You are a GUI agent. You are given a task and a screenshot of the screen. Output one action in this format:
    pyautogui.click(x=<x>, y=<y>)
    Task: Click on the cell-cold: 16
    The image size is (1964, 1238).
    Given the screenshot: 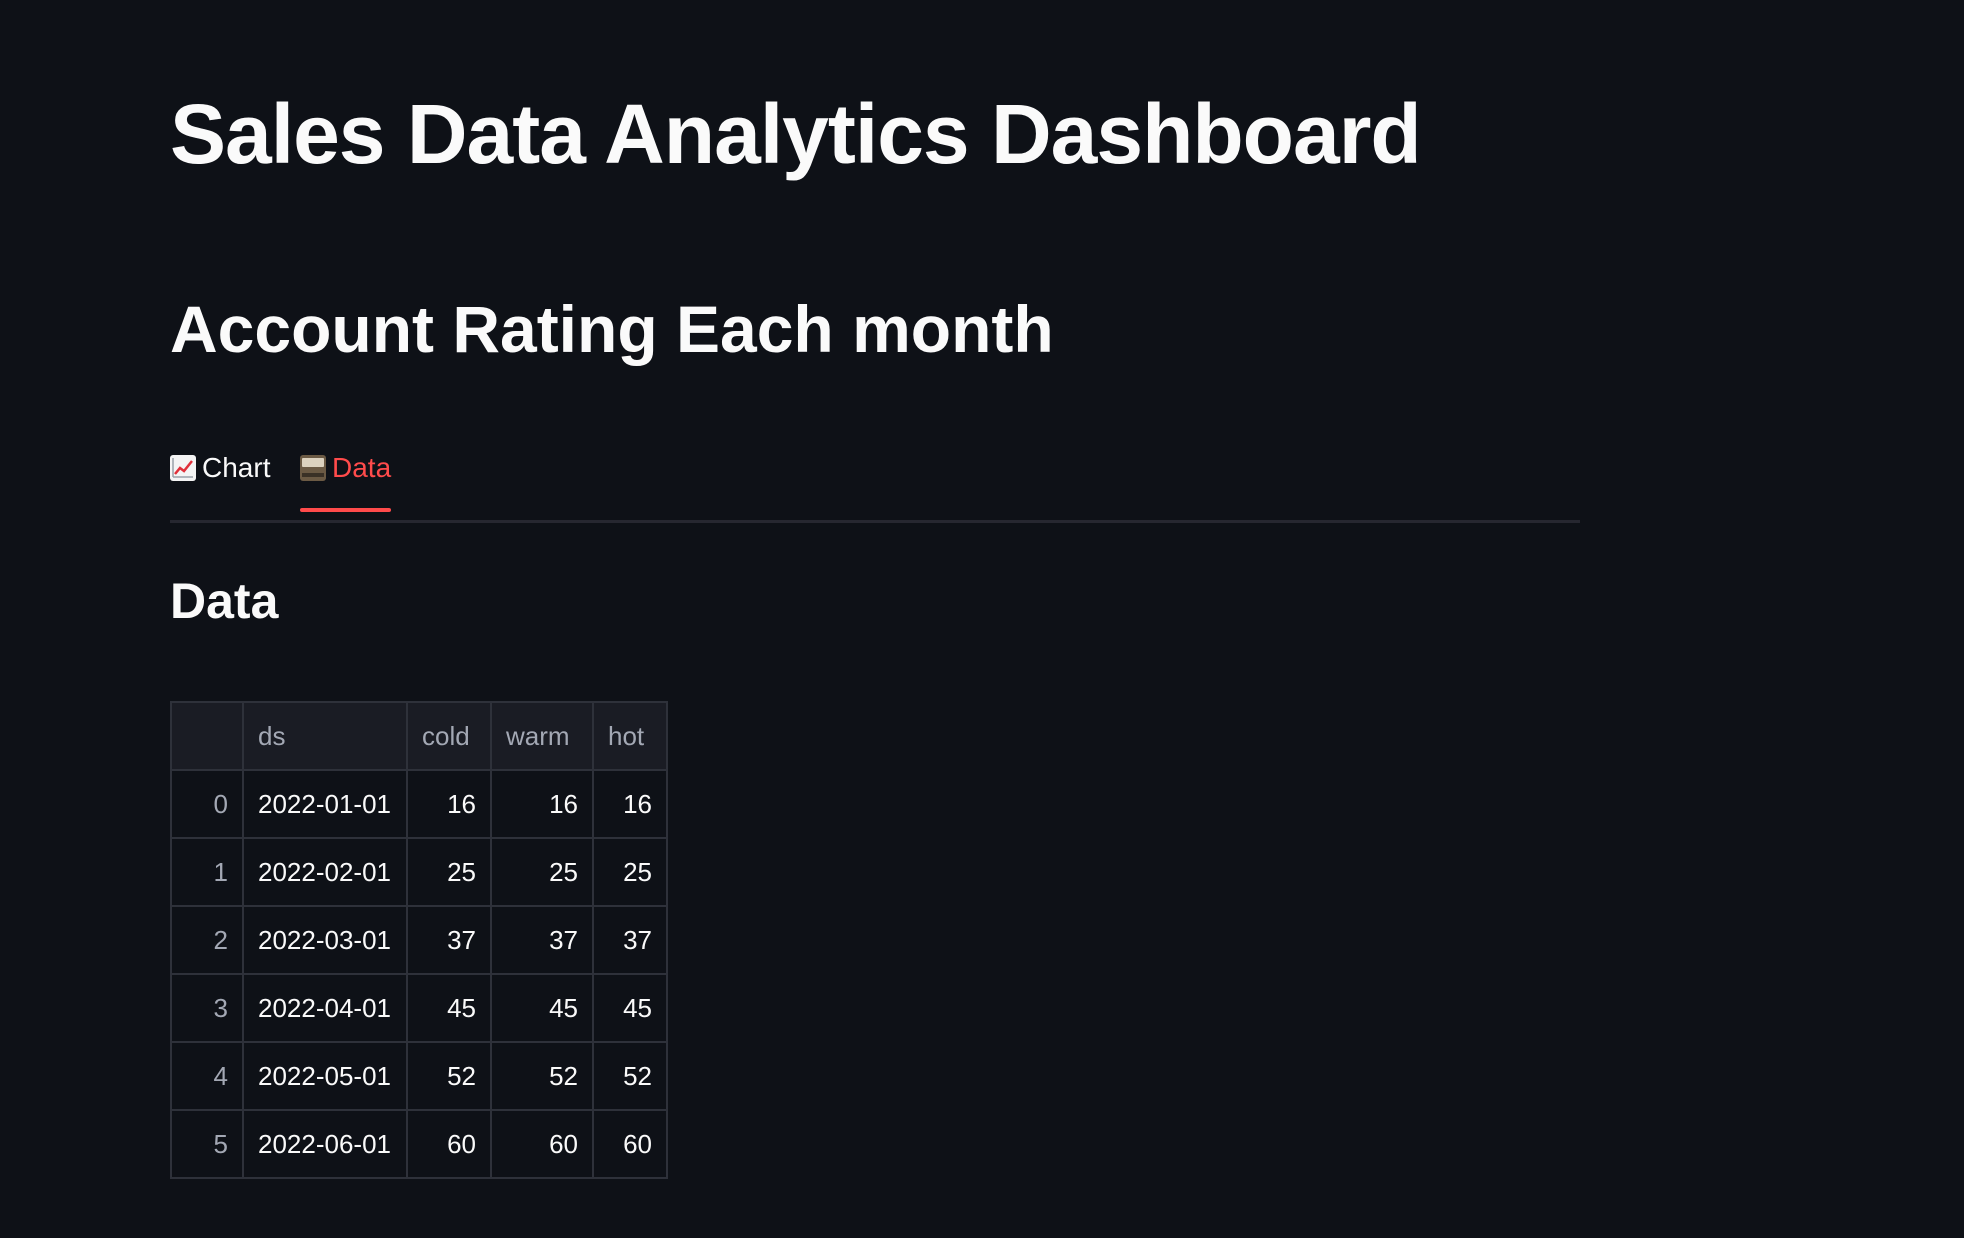 What is the action you would take?
    pyautogui.click(x=449, y=804)
    